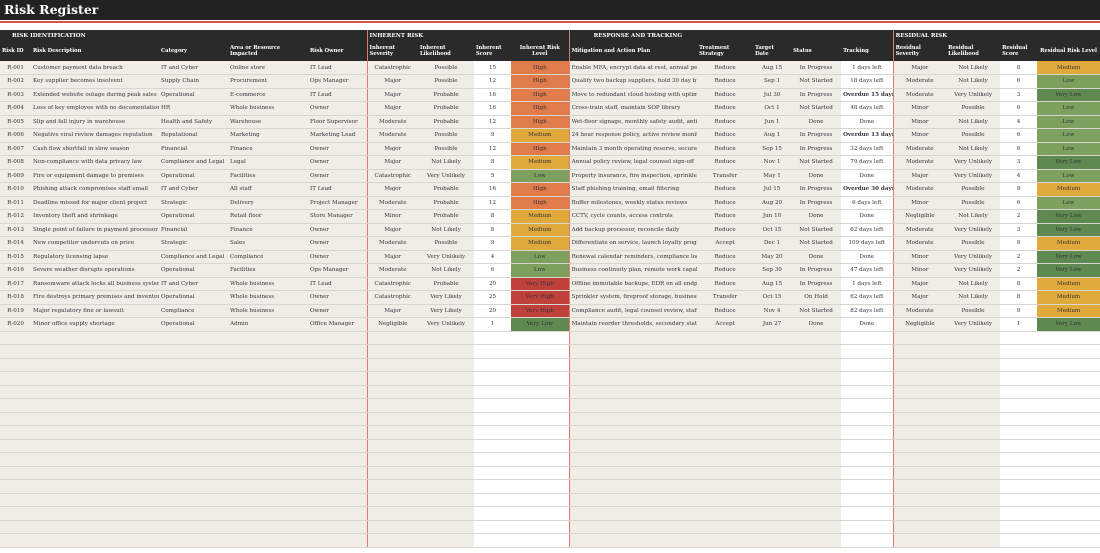  What do you see at coordinates (446, 149) in the screenshot?
I see `cell-inherent-likelihood: Possible` at bounding box center [446, 149].